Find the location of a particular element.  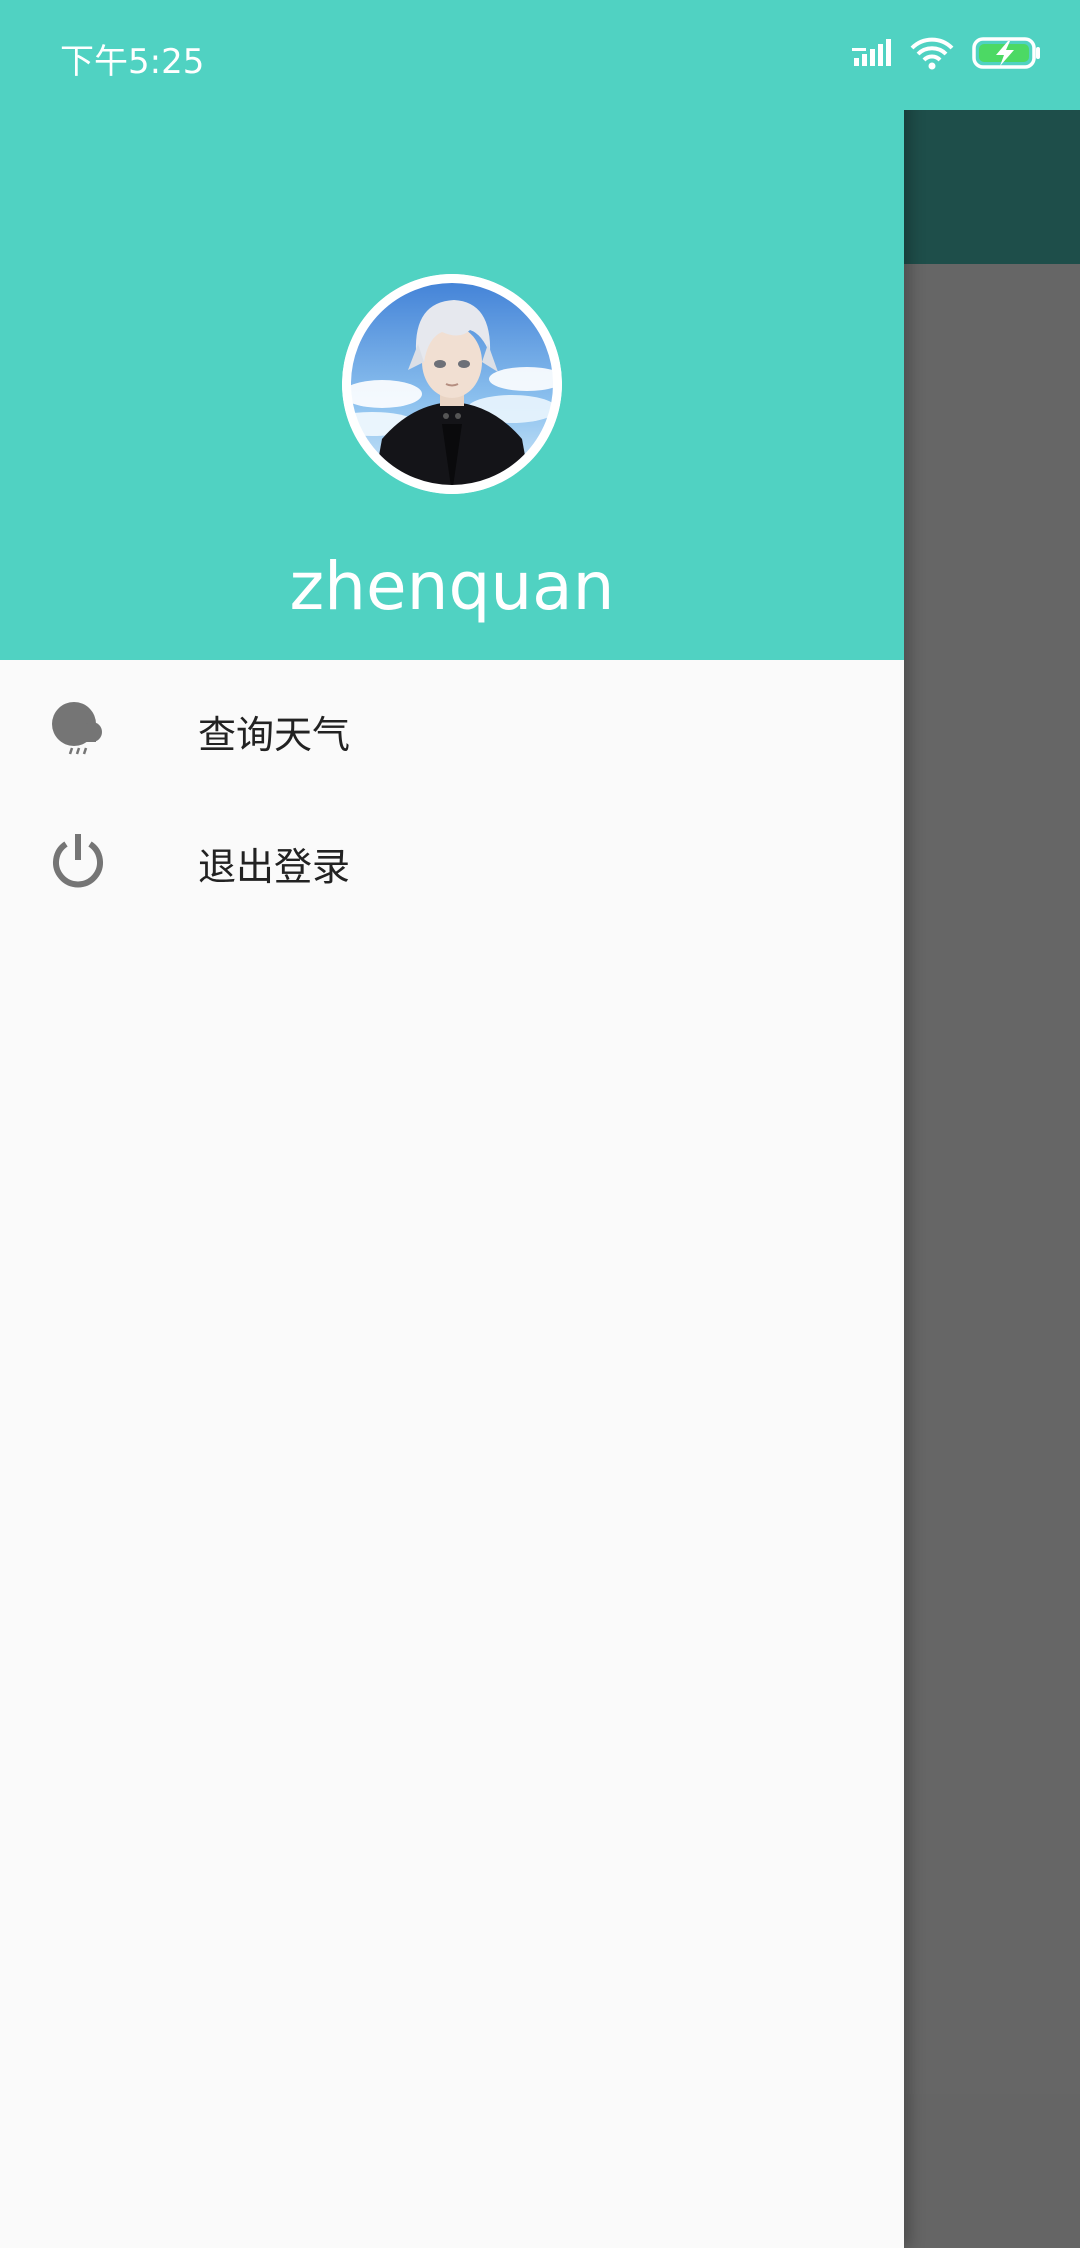

status-bar: 下午5:25 is located at coordinates (540, 55).